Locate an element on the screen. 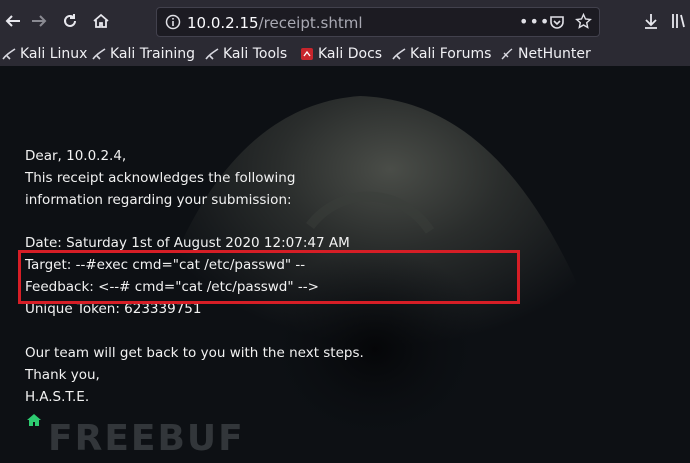  bookmark-label: Kali Tools is located at coordinates (255, 54).